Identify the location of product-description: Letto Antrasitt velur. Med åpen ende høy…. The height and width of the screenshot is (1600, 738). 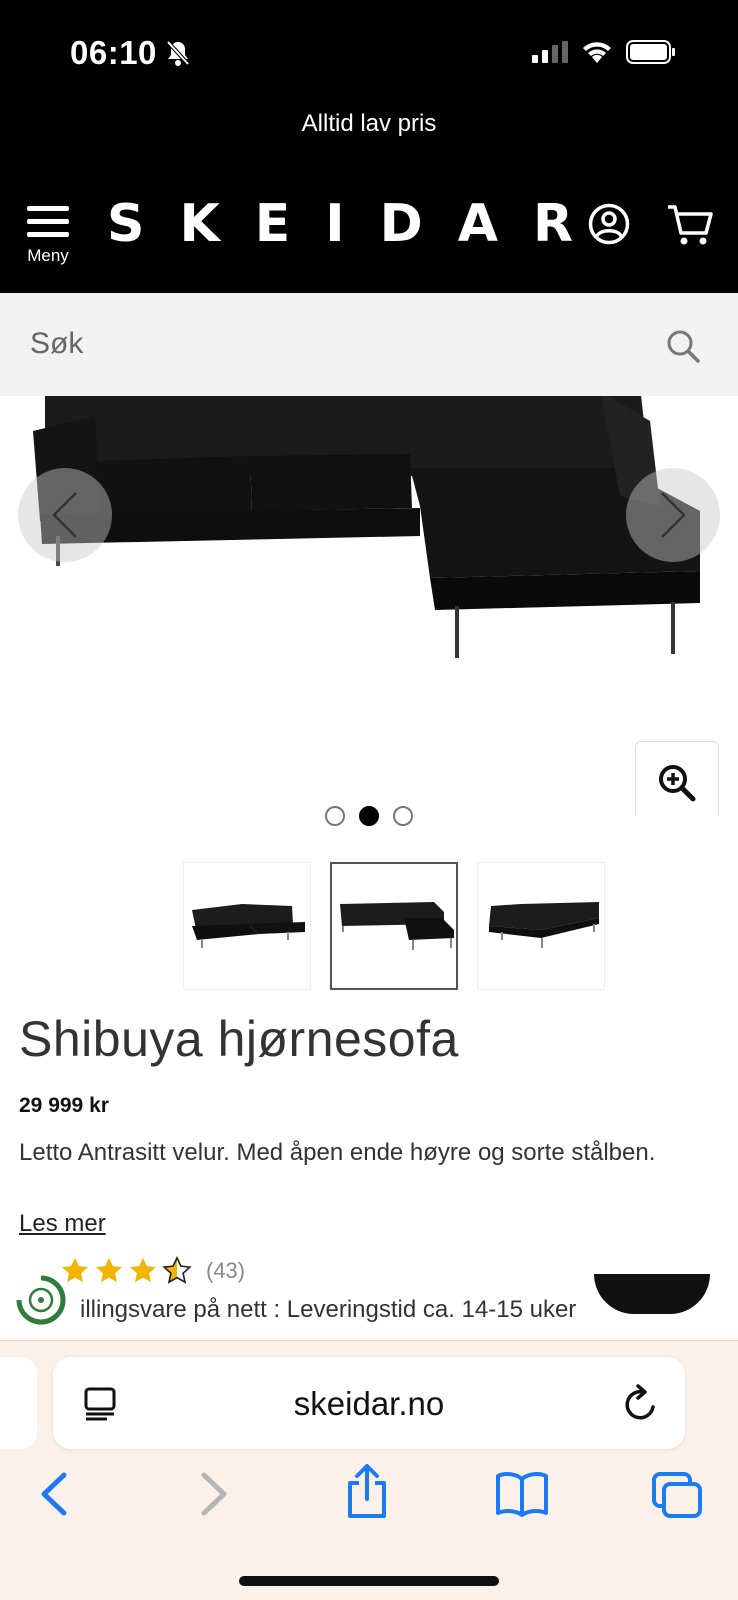
(337, 1152).